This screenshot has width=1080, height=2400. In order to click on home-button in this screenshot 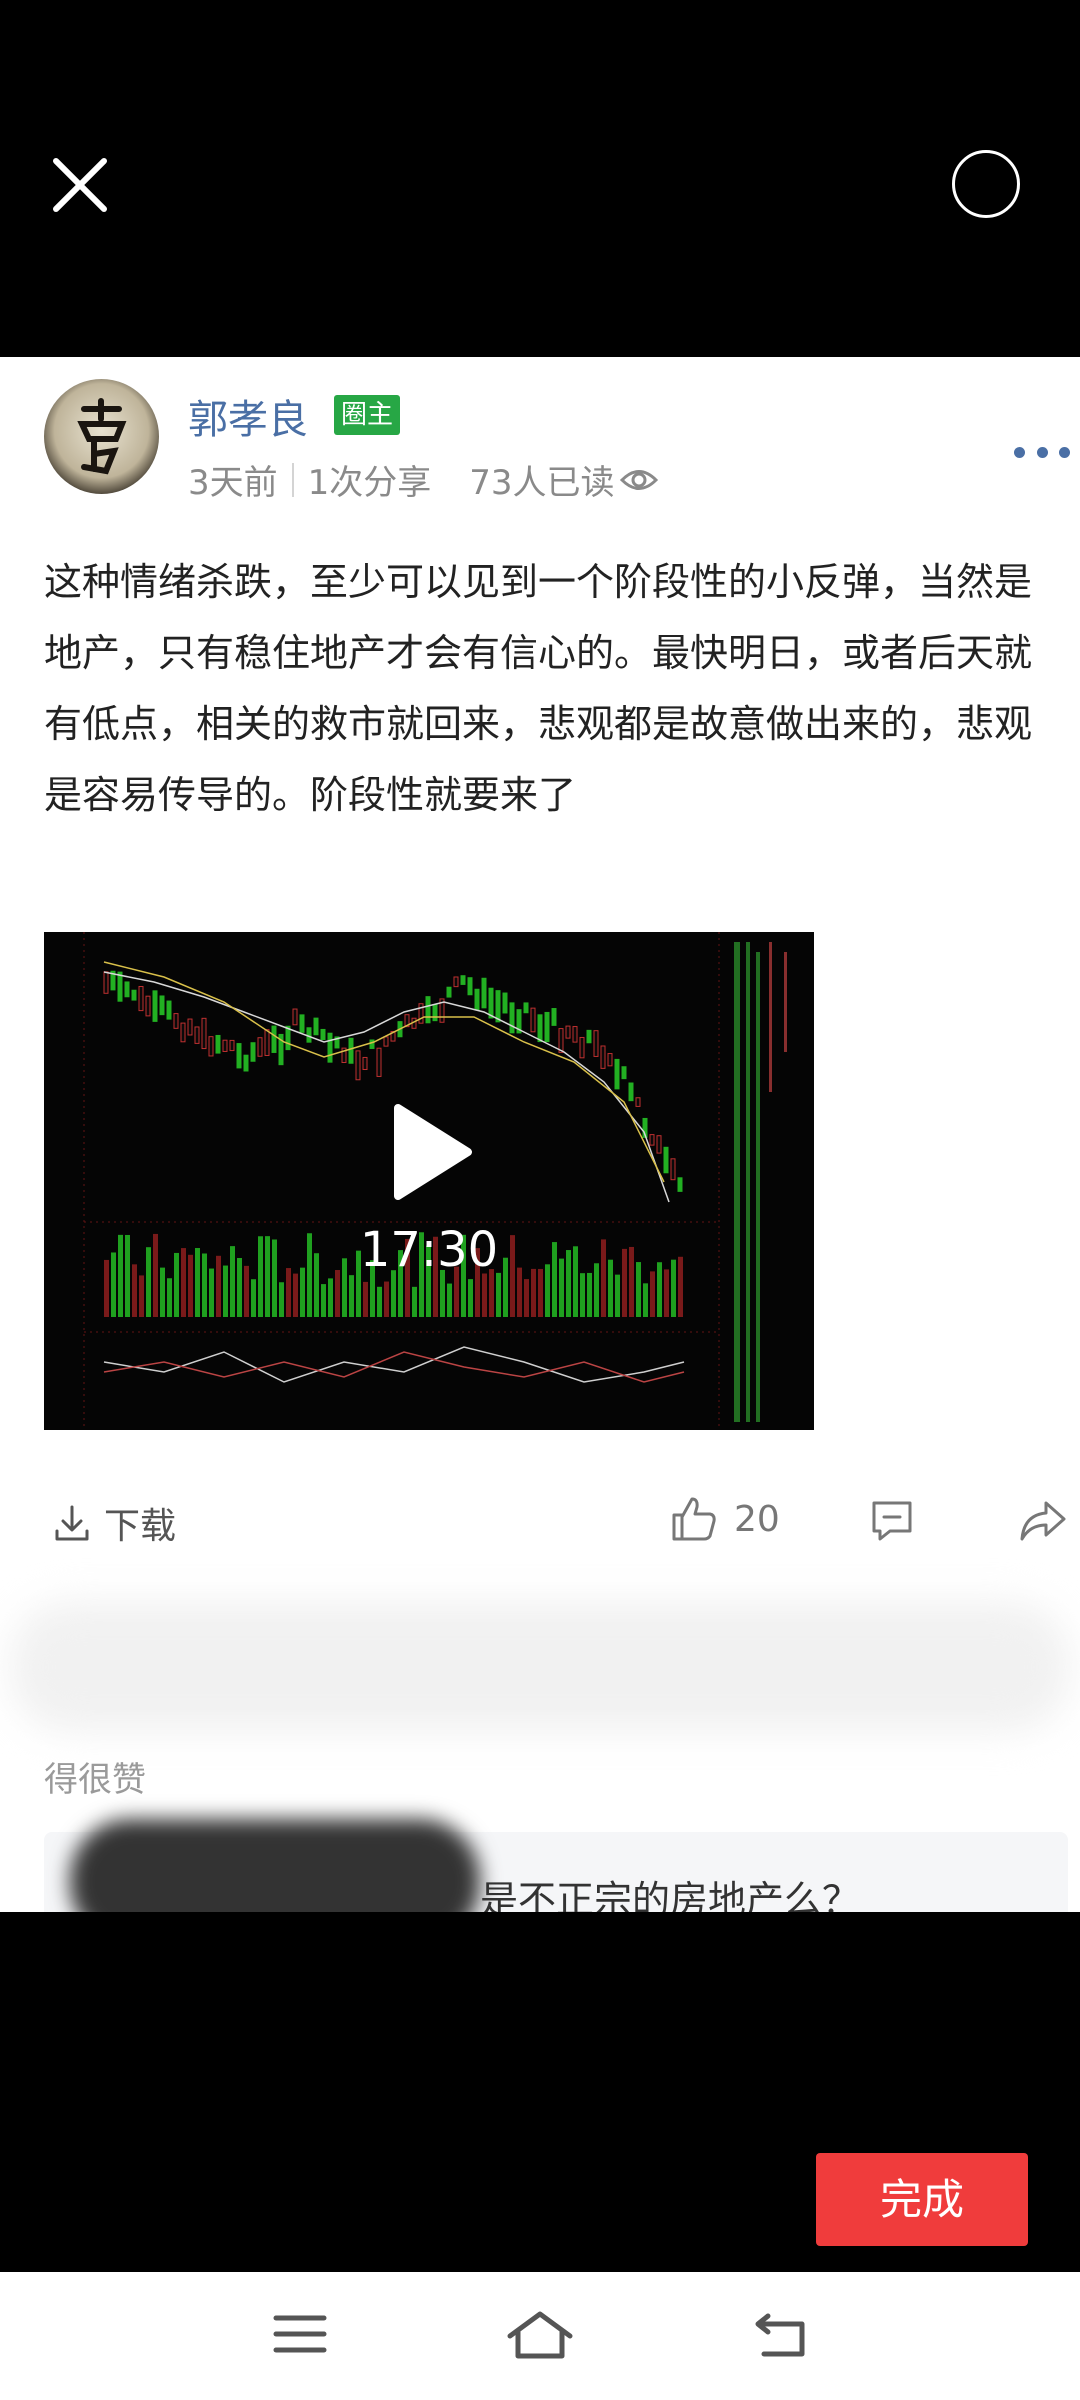, I will do `click(540, 2338)`.